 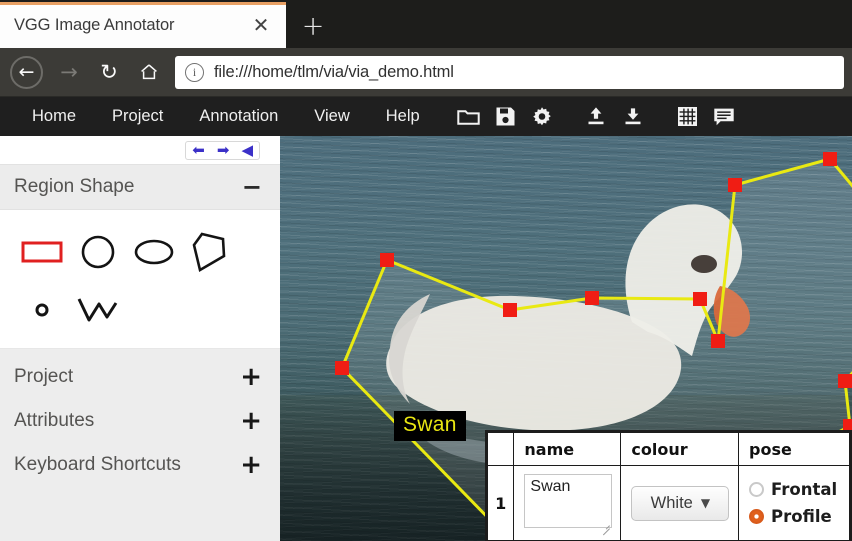 I want to click on image-nav-arrows: ⬅ ➡ ◀, so click(x=222, y=150).